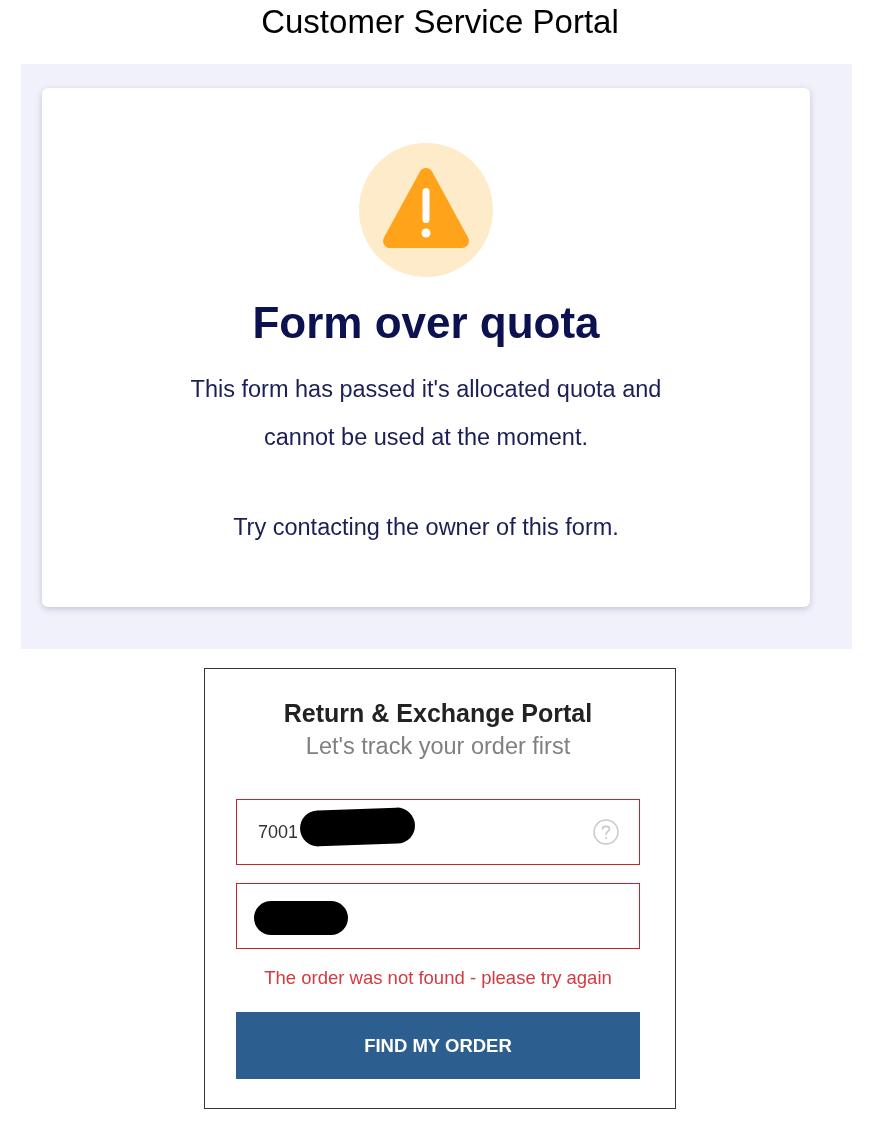  What do you see at coordinates (426, 413) in the screenshot?
I see `notice-text: This form has passed it's allocated quota and cannot be used at the moment.` at bounding box center [426, 413].